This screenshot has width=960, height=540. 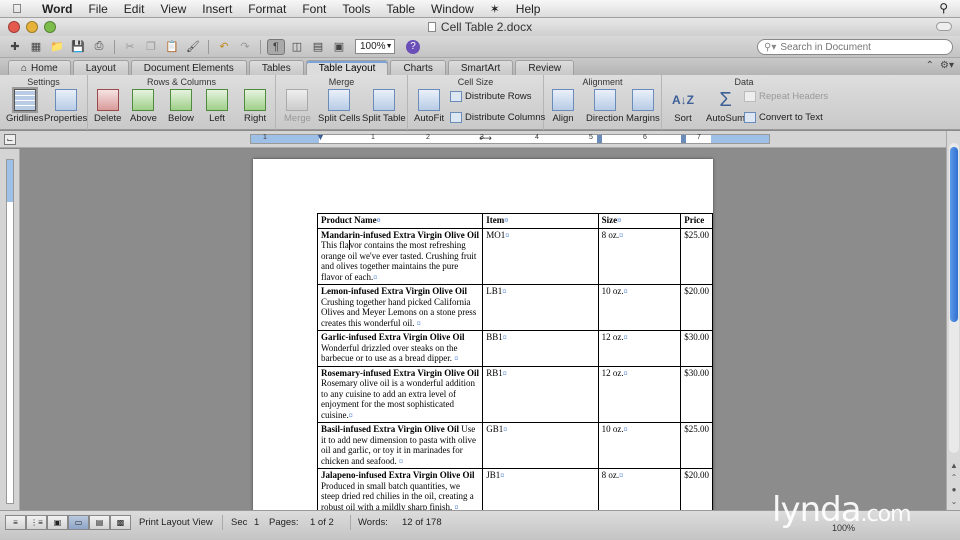 What do you see at coordinates (193, 47) in the screenshot?
I see `format-painter-icon: 🖌` at bounding box center [193, 47].